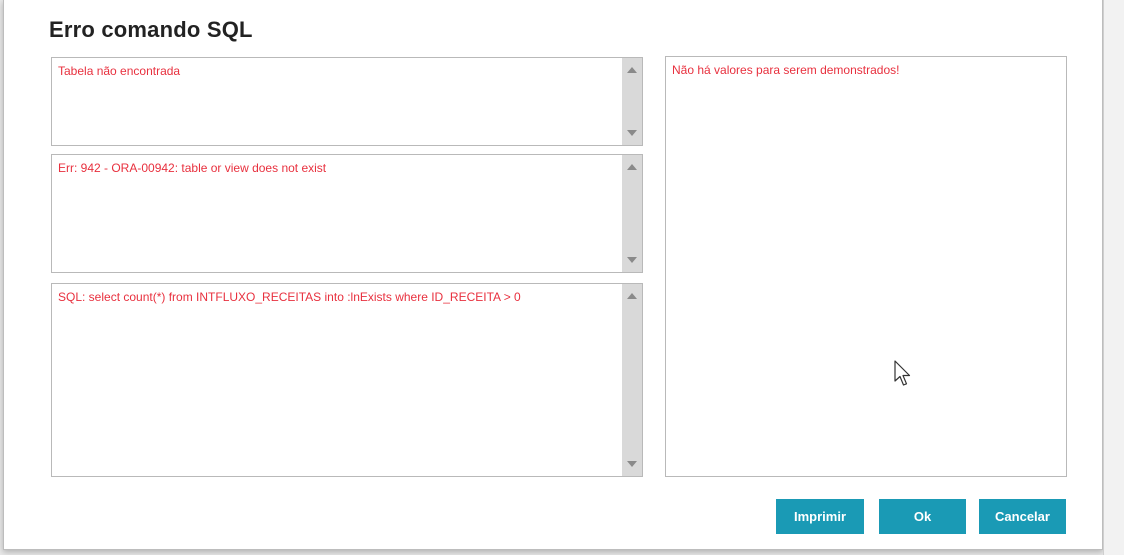 Image resolution: width=1124 pixels, height=555 pixels. What do you see at coordinates (1113, 277) in the screenshot?
I see `window-edge` at bounding box center [1113, 277].